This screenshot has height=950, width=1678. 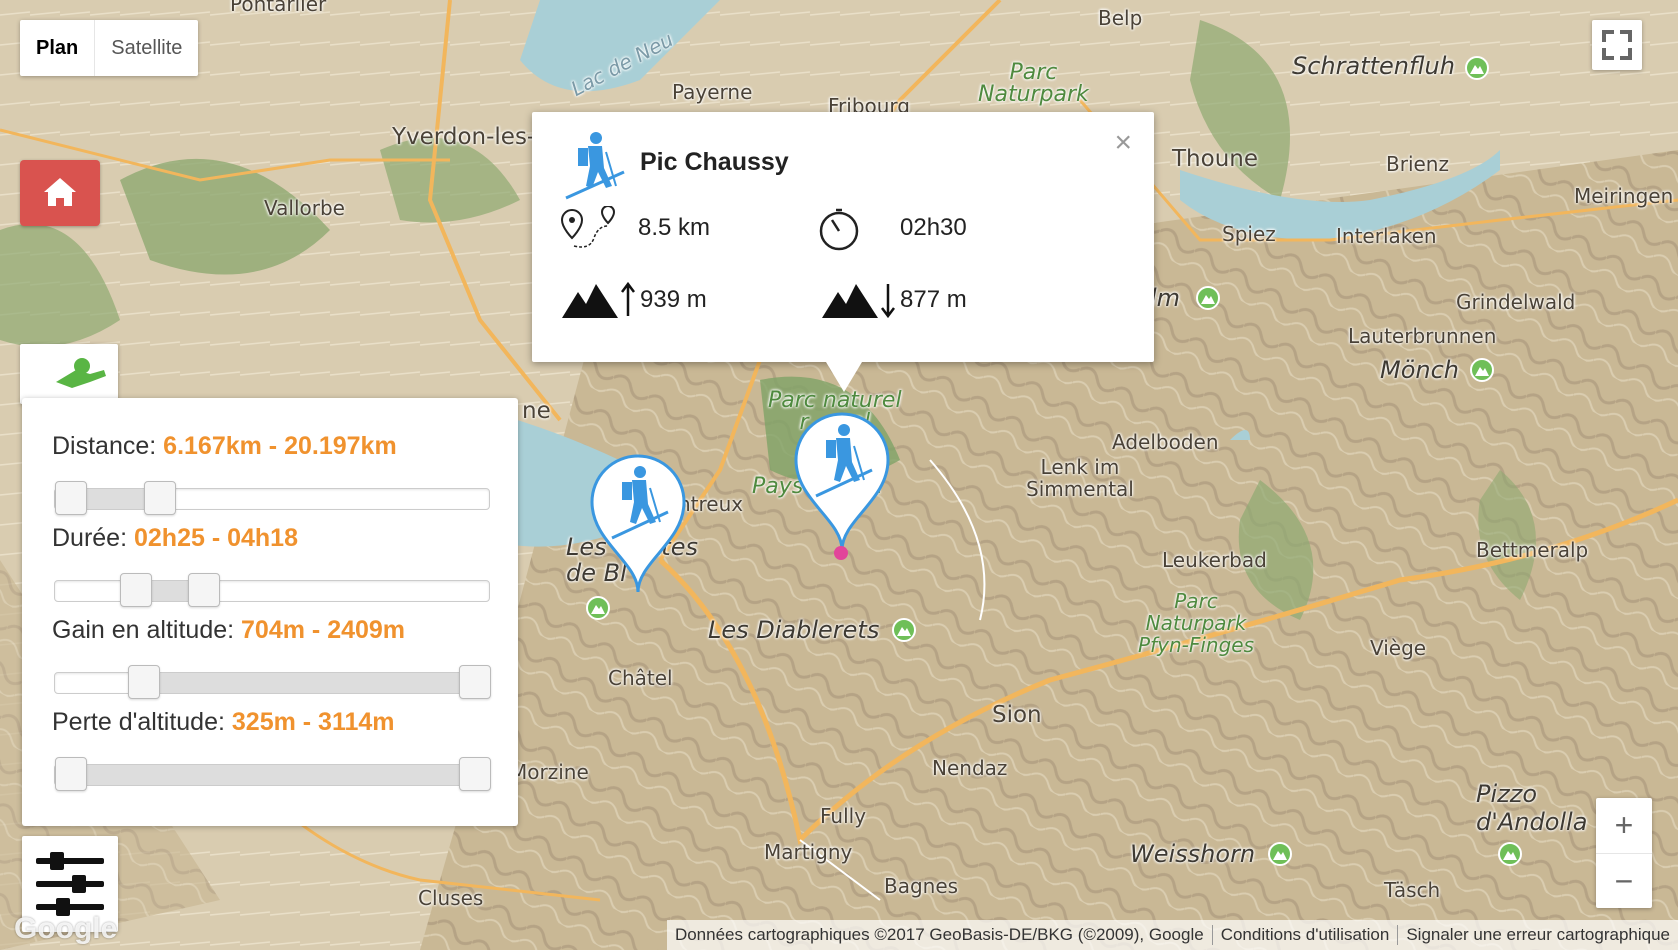 What do you see at coordinates (843, 816) in the screenshot?
I see `label-fully: Fully` at bounding box center [843, 816].